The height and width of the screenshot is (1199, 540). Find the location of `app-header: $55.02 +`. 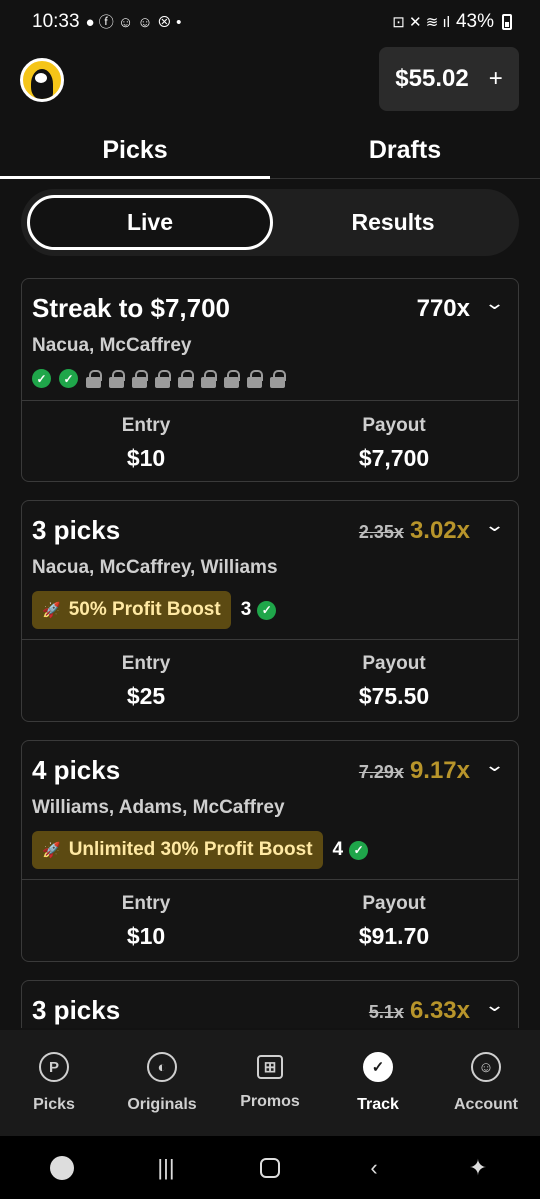

app-header: $55.02 + is located at coordinates (270, 79).